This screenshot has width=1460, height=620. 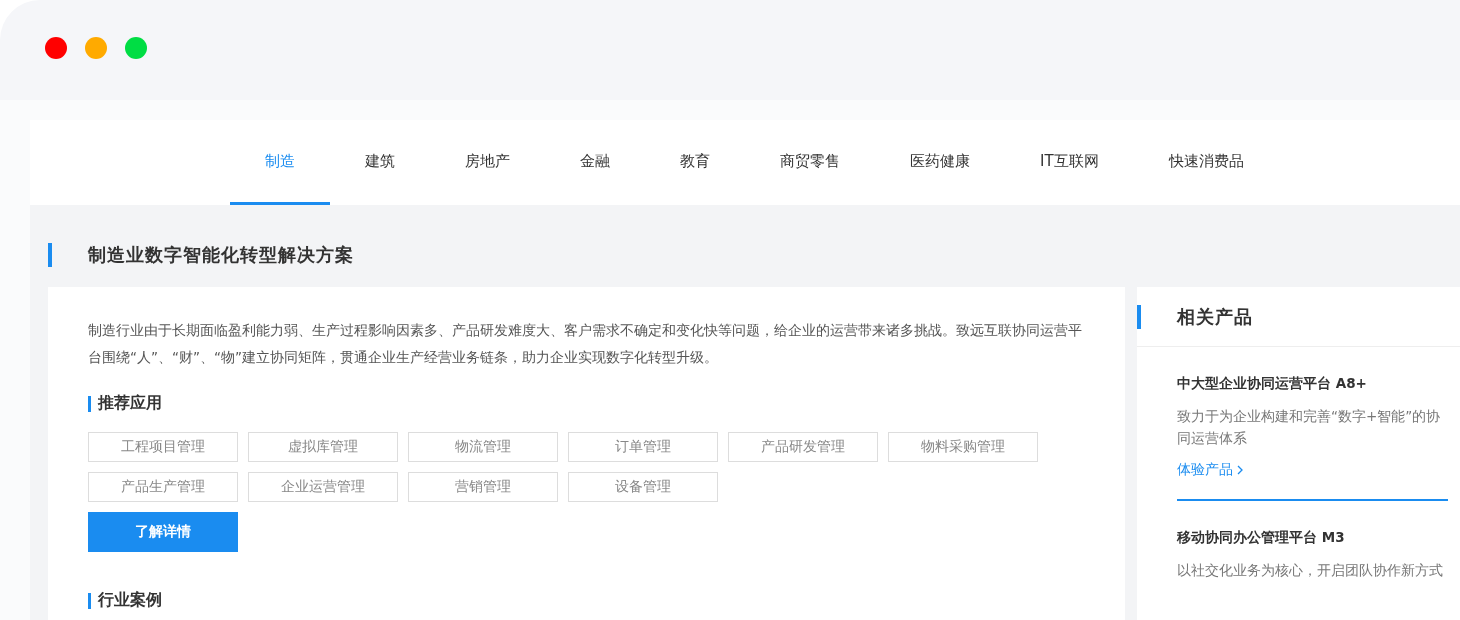 I want to click on panel-title: 相关产品, so click(x=1215, y=316).